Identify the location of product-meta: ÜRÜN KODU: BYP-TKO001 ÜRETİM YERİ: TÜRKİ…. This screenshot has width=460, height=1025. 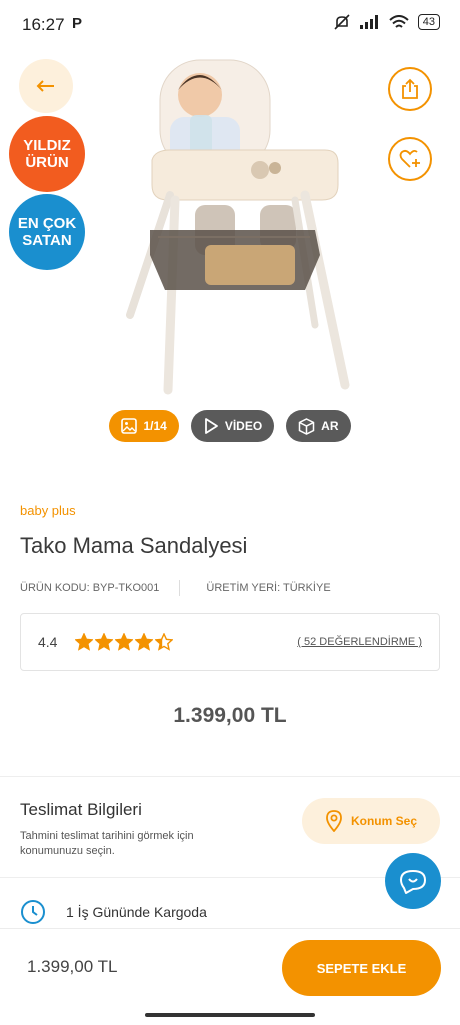
(175, 588).